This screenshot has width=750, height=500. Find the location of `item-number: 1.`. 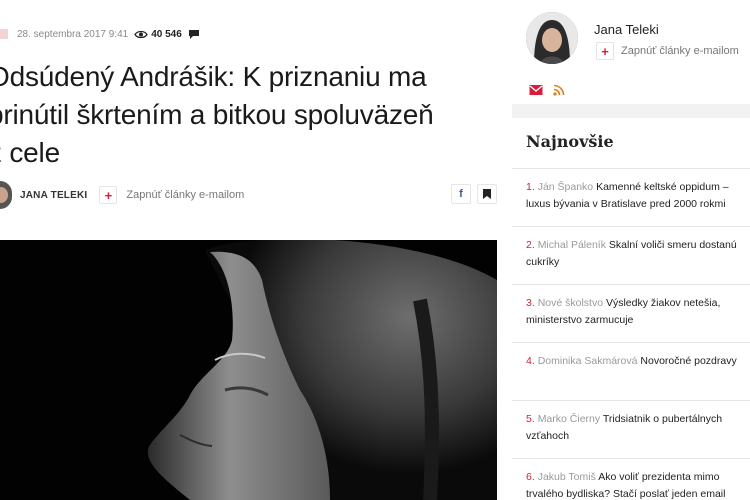

item-number: 1. is located at coordinates (530, 187).